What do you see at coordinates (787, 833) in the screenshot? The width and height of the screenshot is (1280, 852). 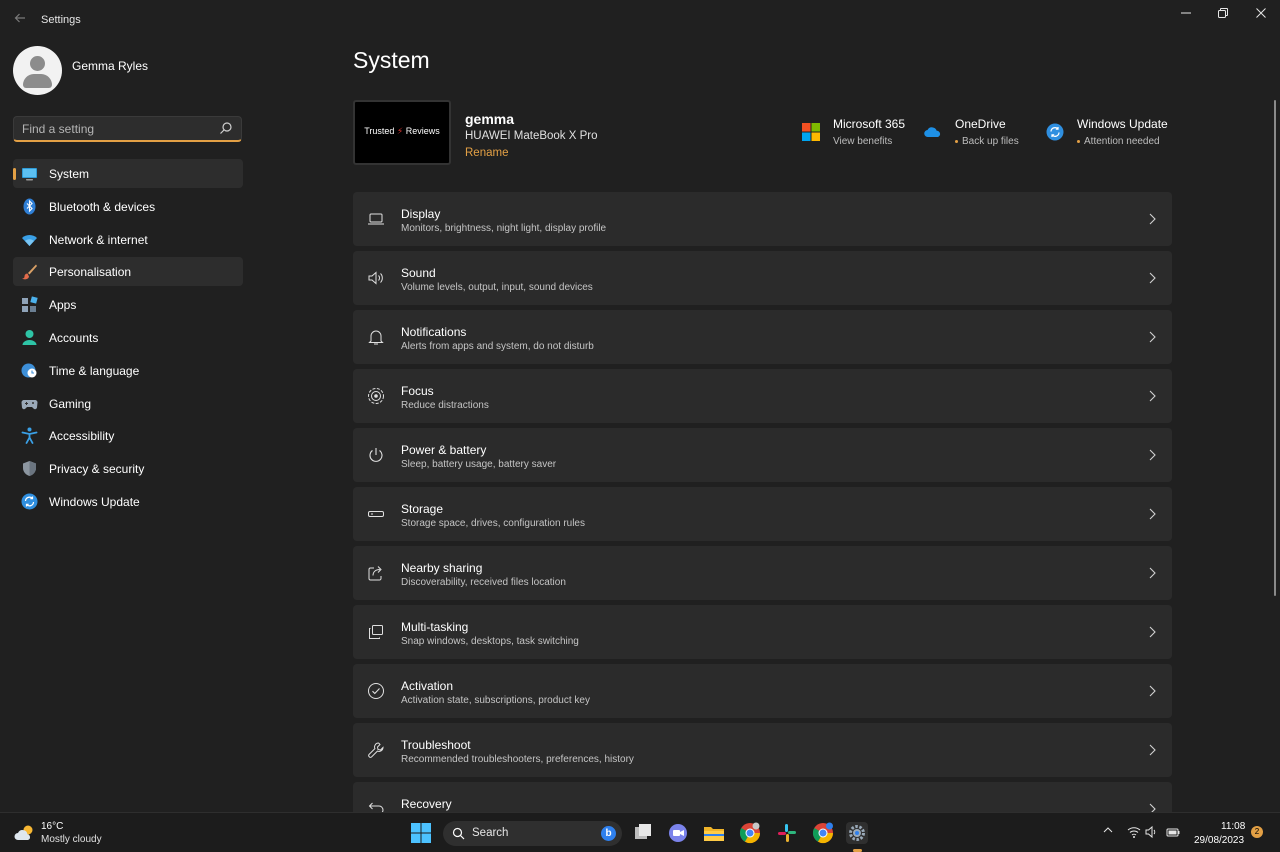 I see `slack-icon` at bounding box center [787, 833].